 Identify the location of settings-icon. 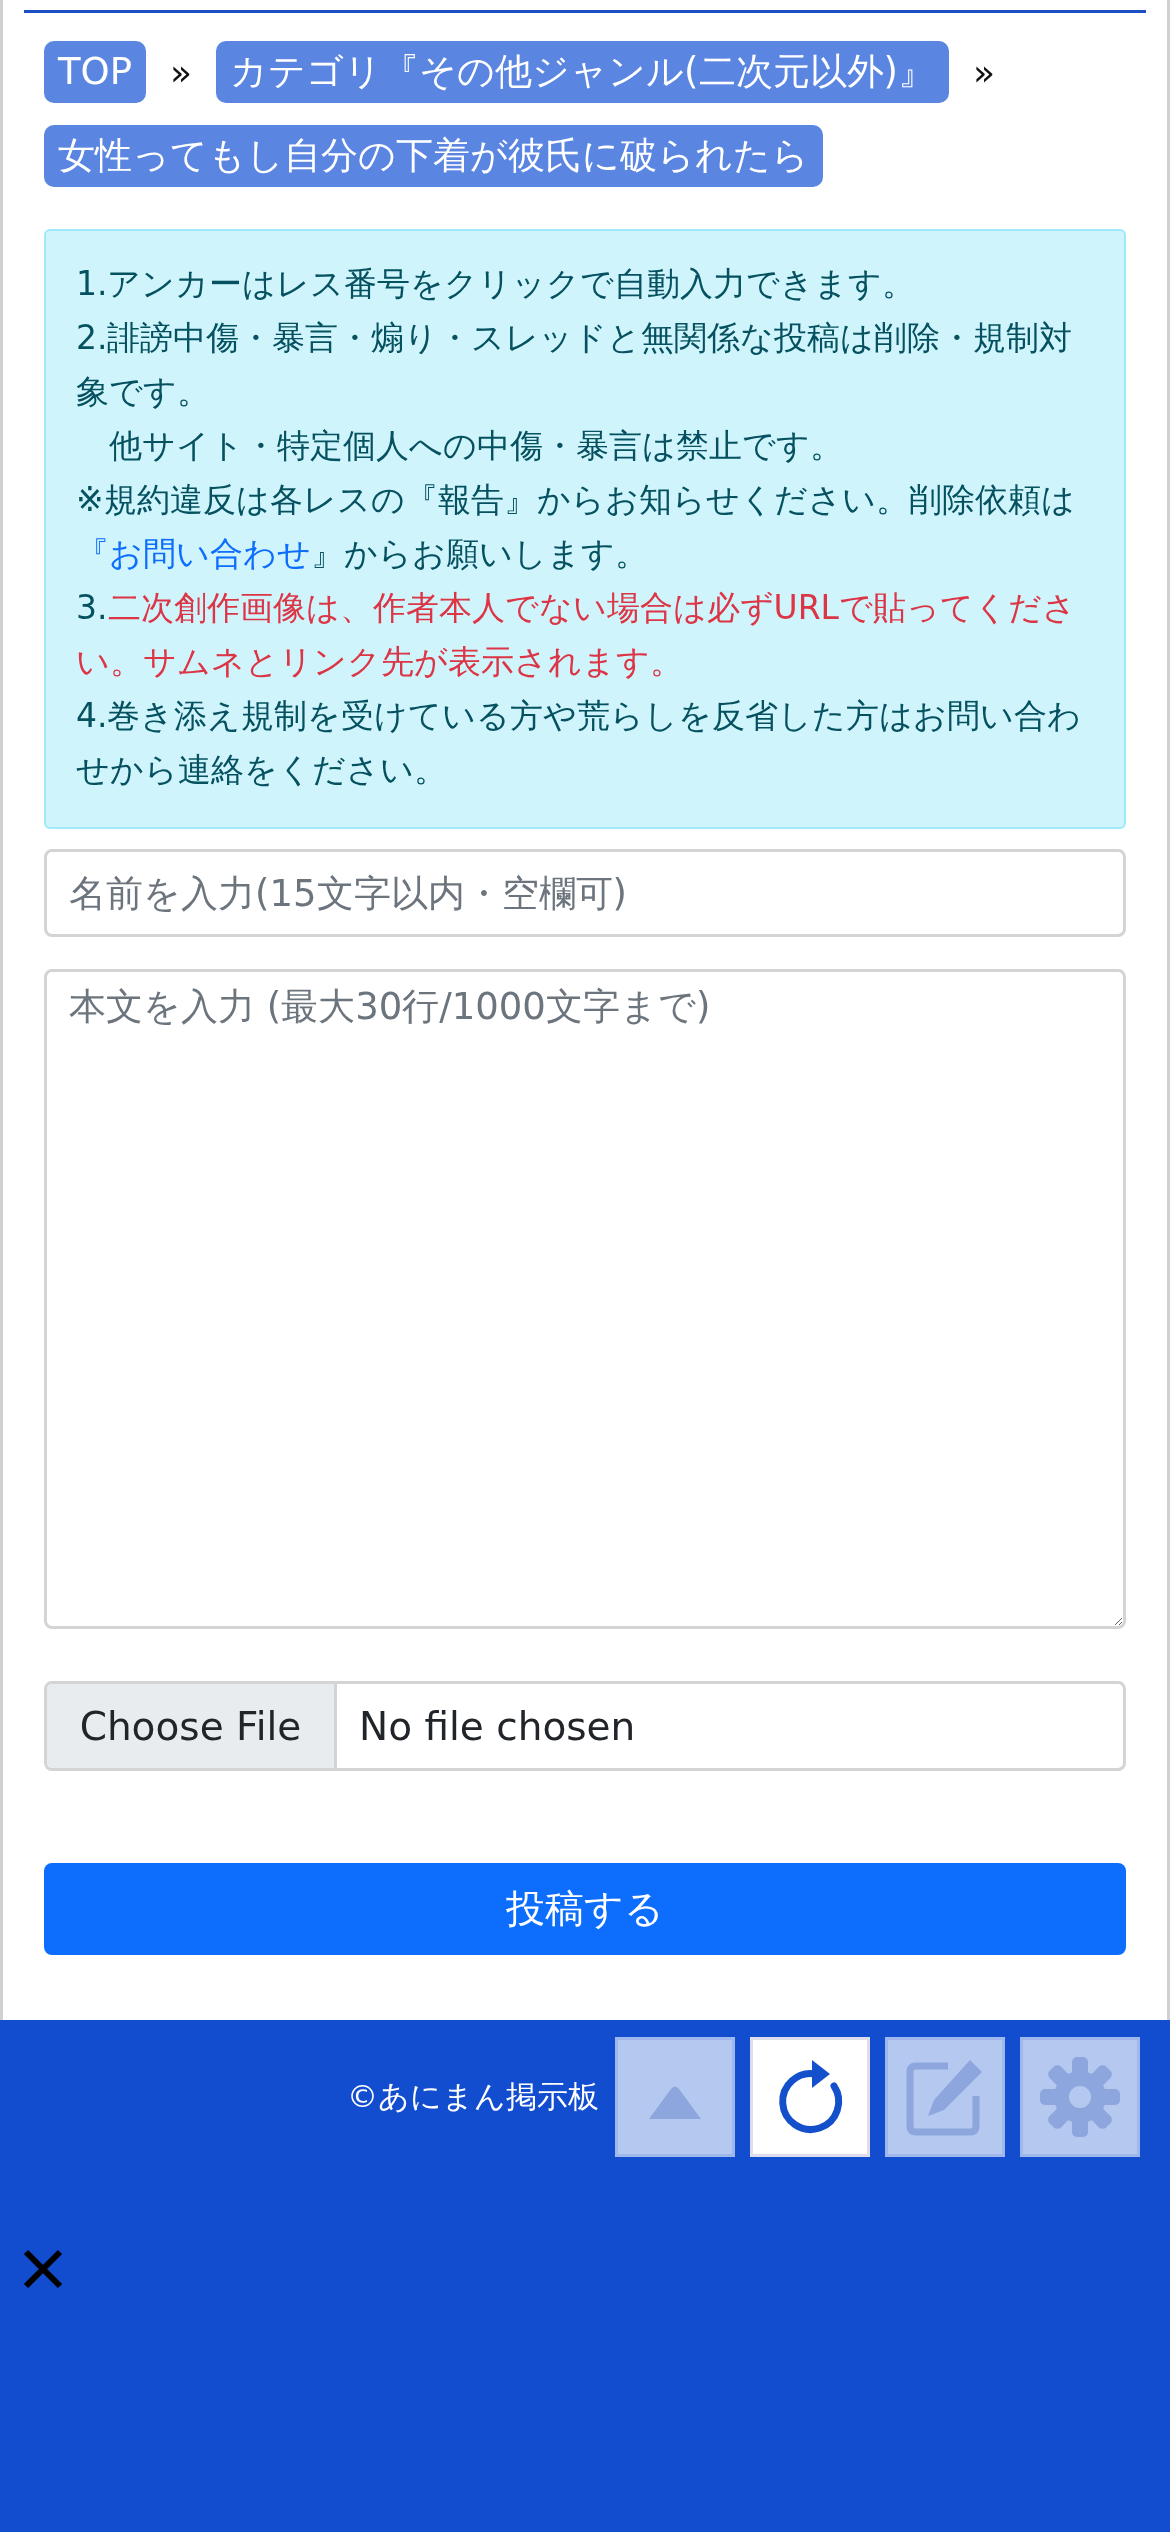
(1080, 2097).